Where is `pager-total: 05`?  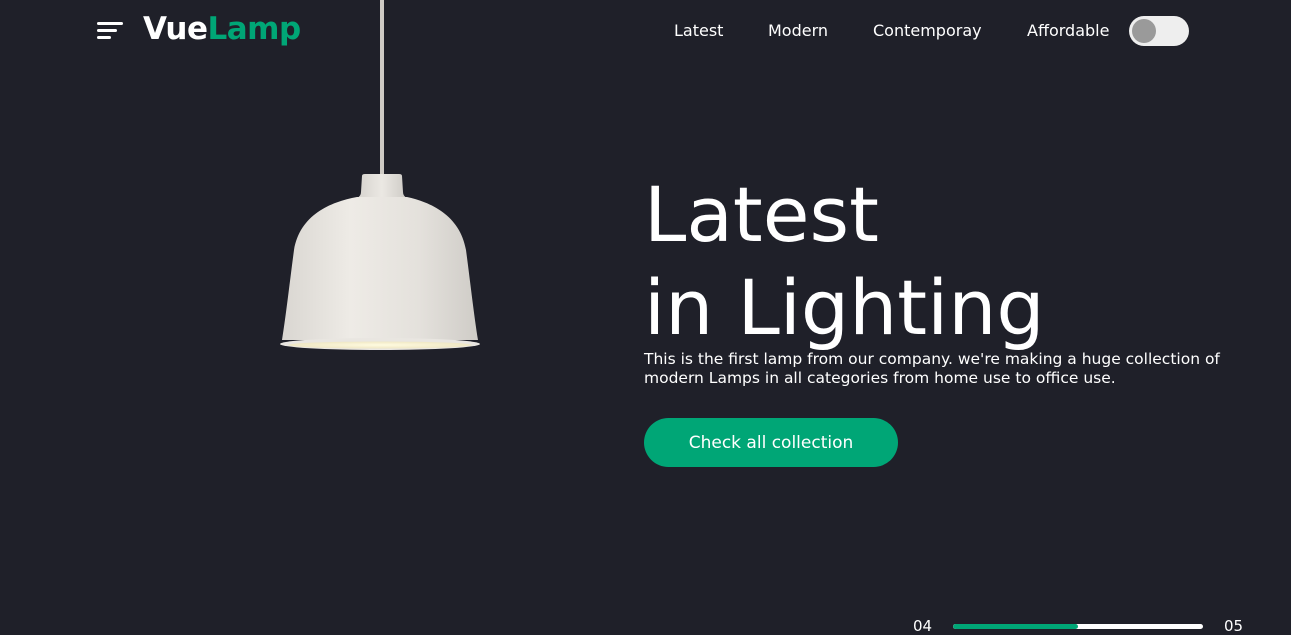
pager-total: 05 is located at coordinates (1234, 626).